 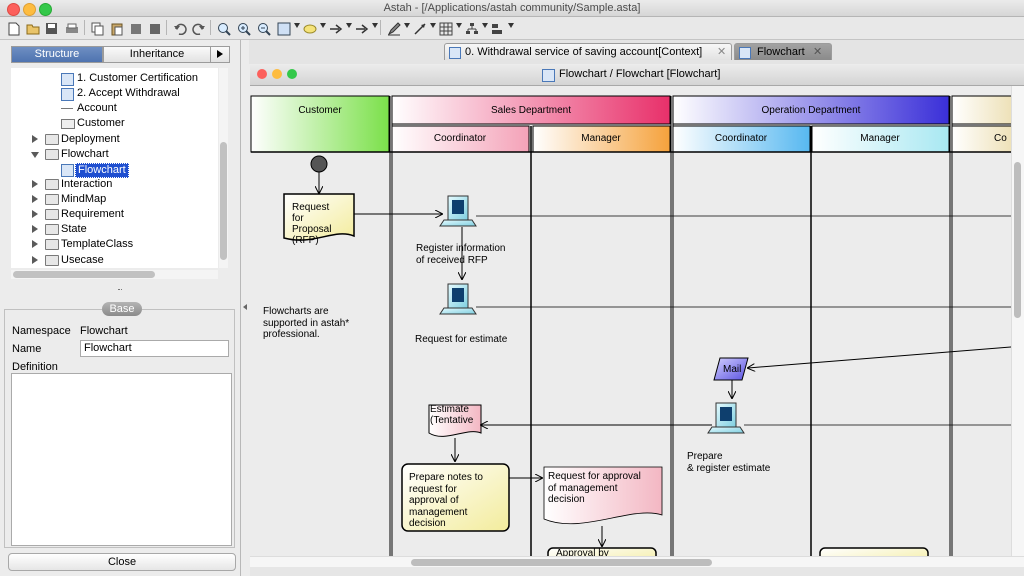 I want to click on lane-label-operation: Operation Department, so click(x=811, y=110).